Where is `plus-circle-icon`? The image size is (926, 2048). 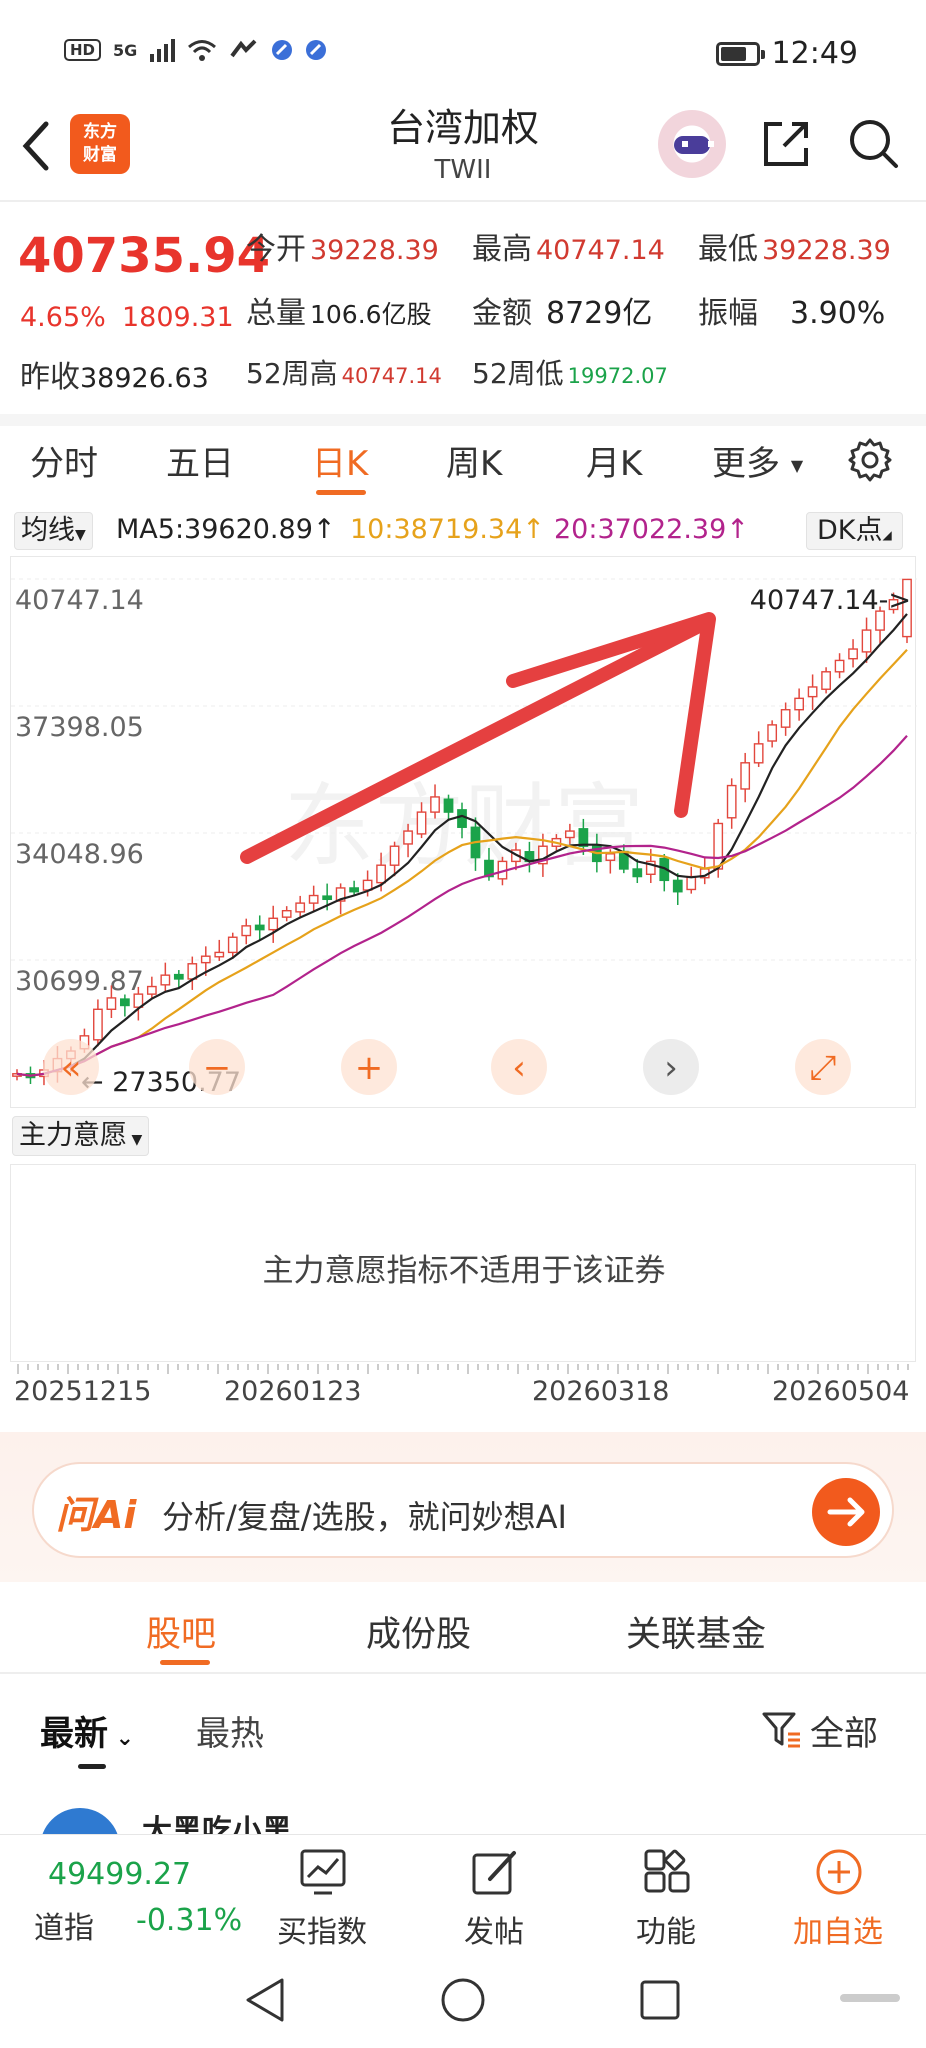
plus-circle-icon is located at coordinates (839, 1872).